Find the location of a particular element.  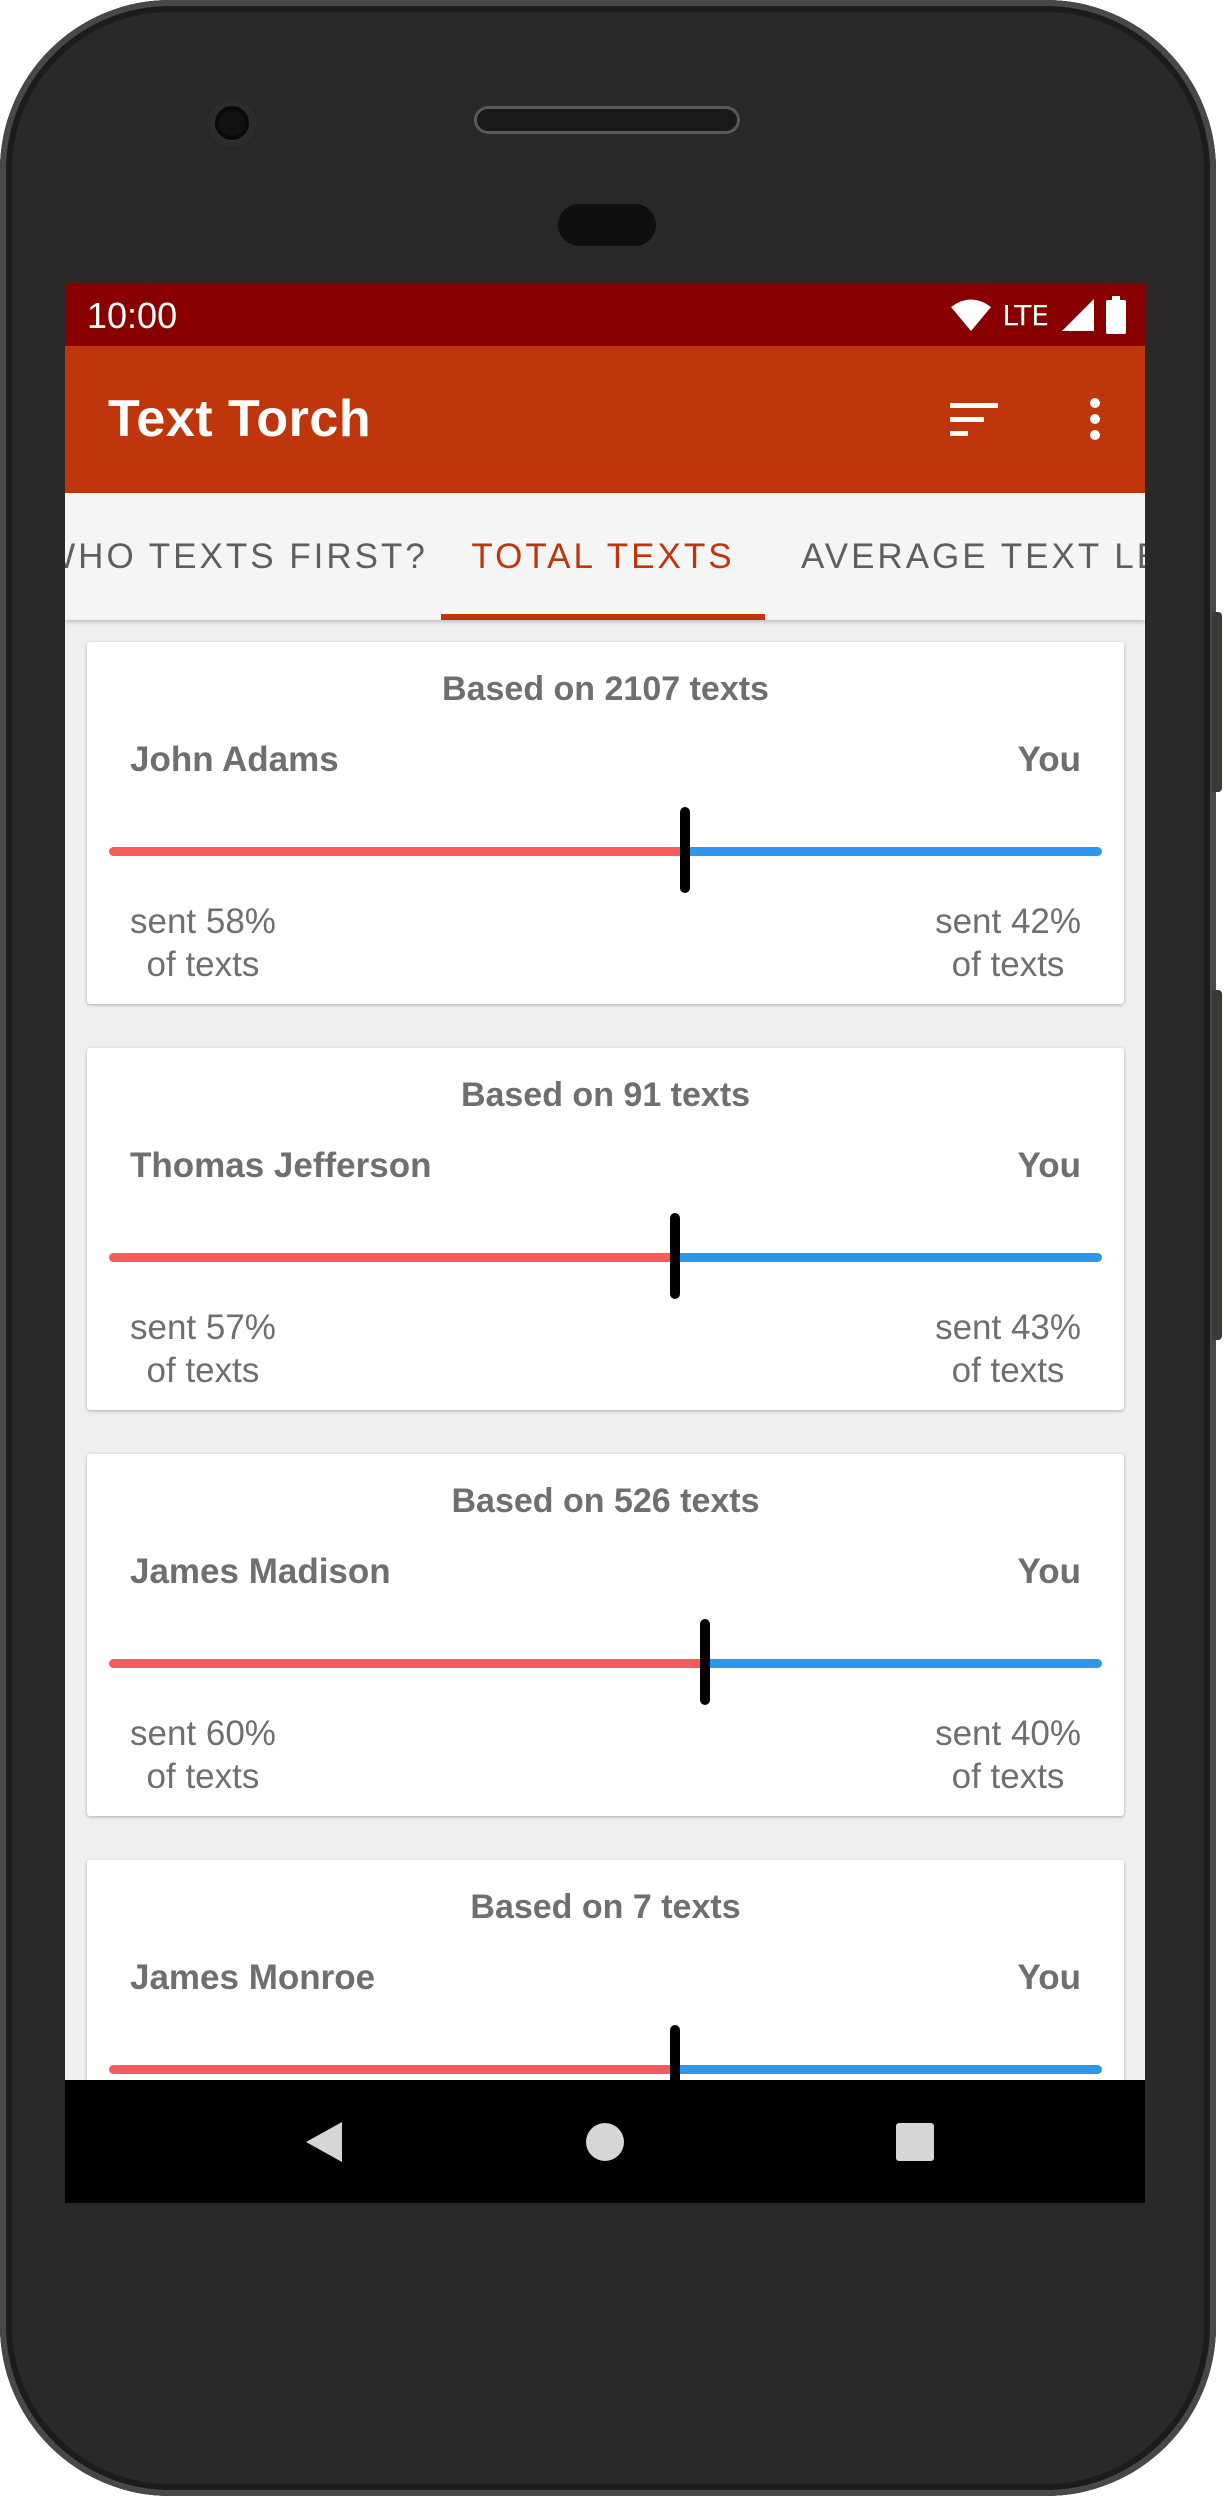

contact-name: James Madison is located at coordinates (260, 1571).